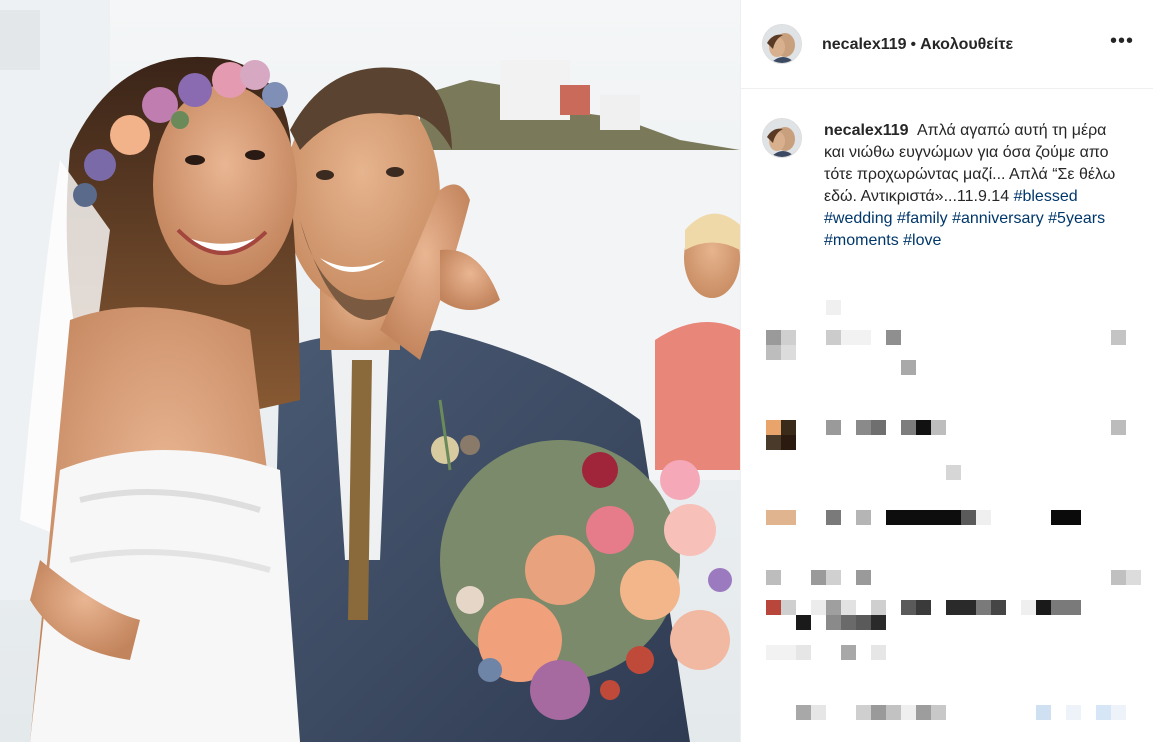  What do you see at coordinates (866, 130) in the screenshot?
I see `caption-username-link: necalex119` at bounding box center [866, 130].